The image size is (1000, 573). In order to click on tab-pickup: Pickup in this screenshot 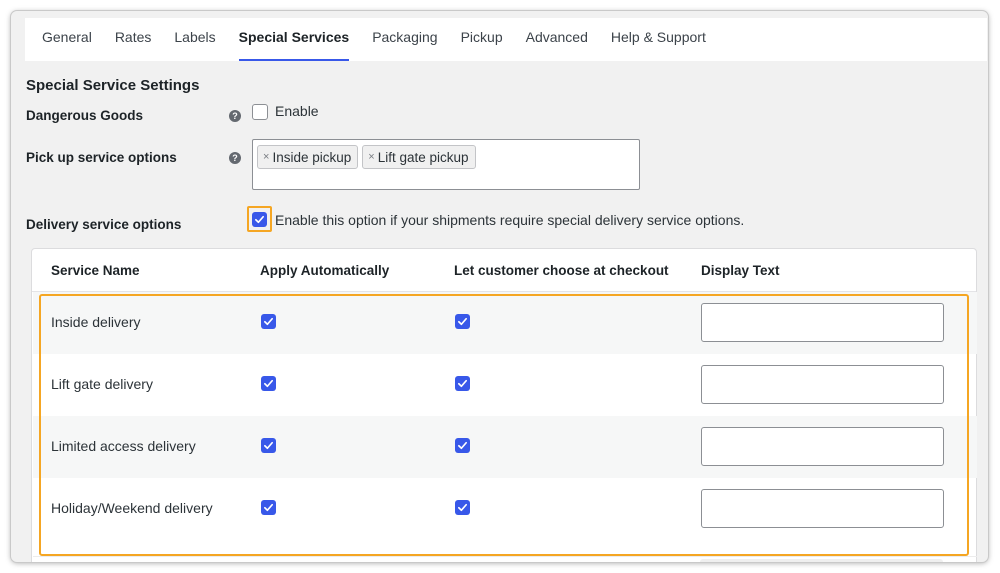, I will do `click(482, 39)`.